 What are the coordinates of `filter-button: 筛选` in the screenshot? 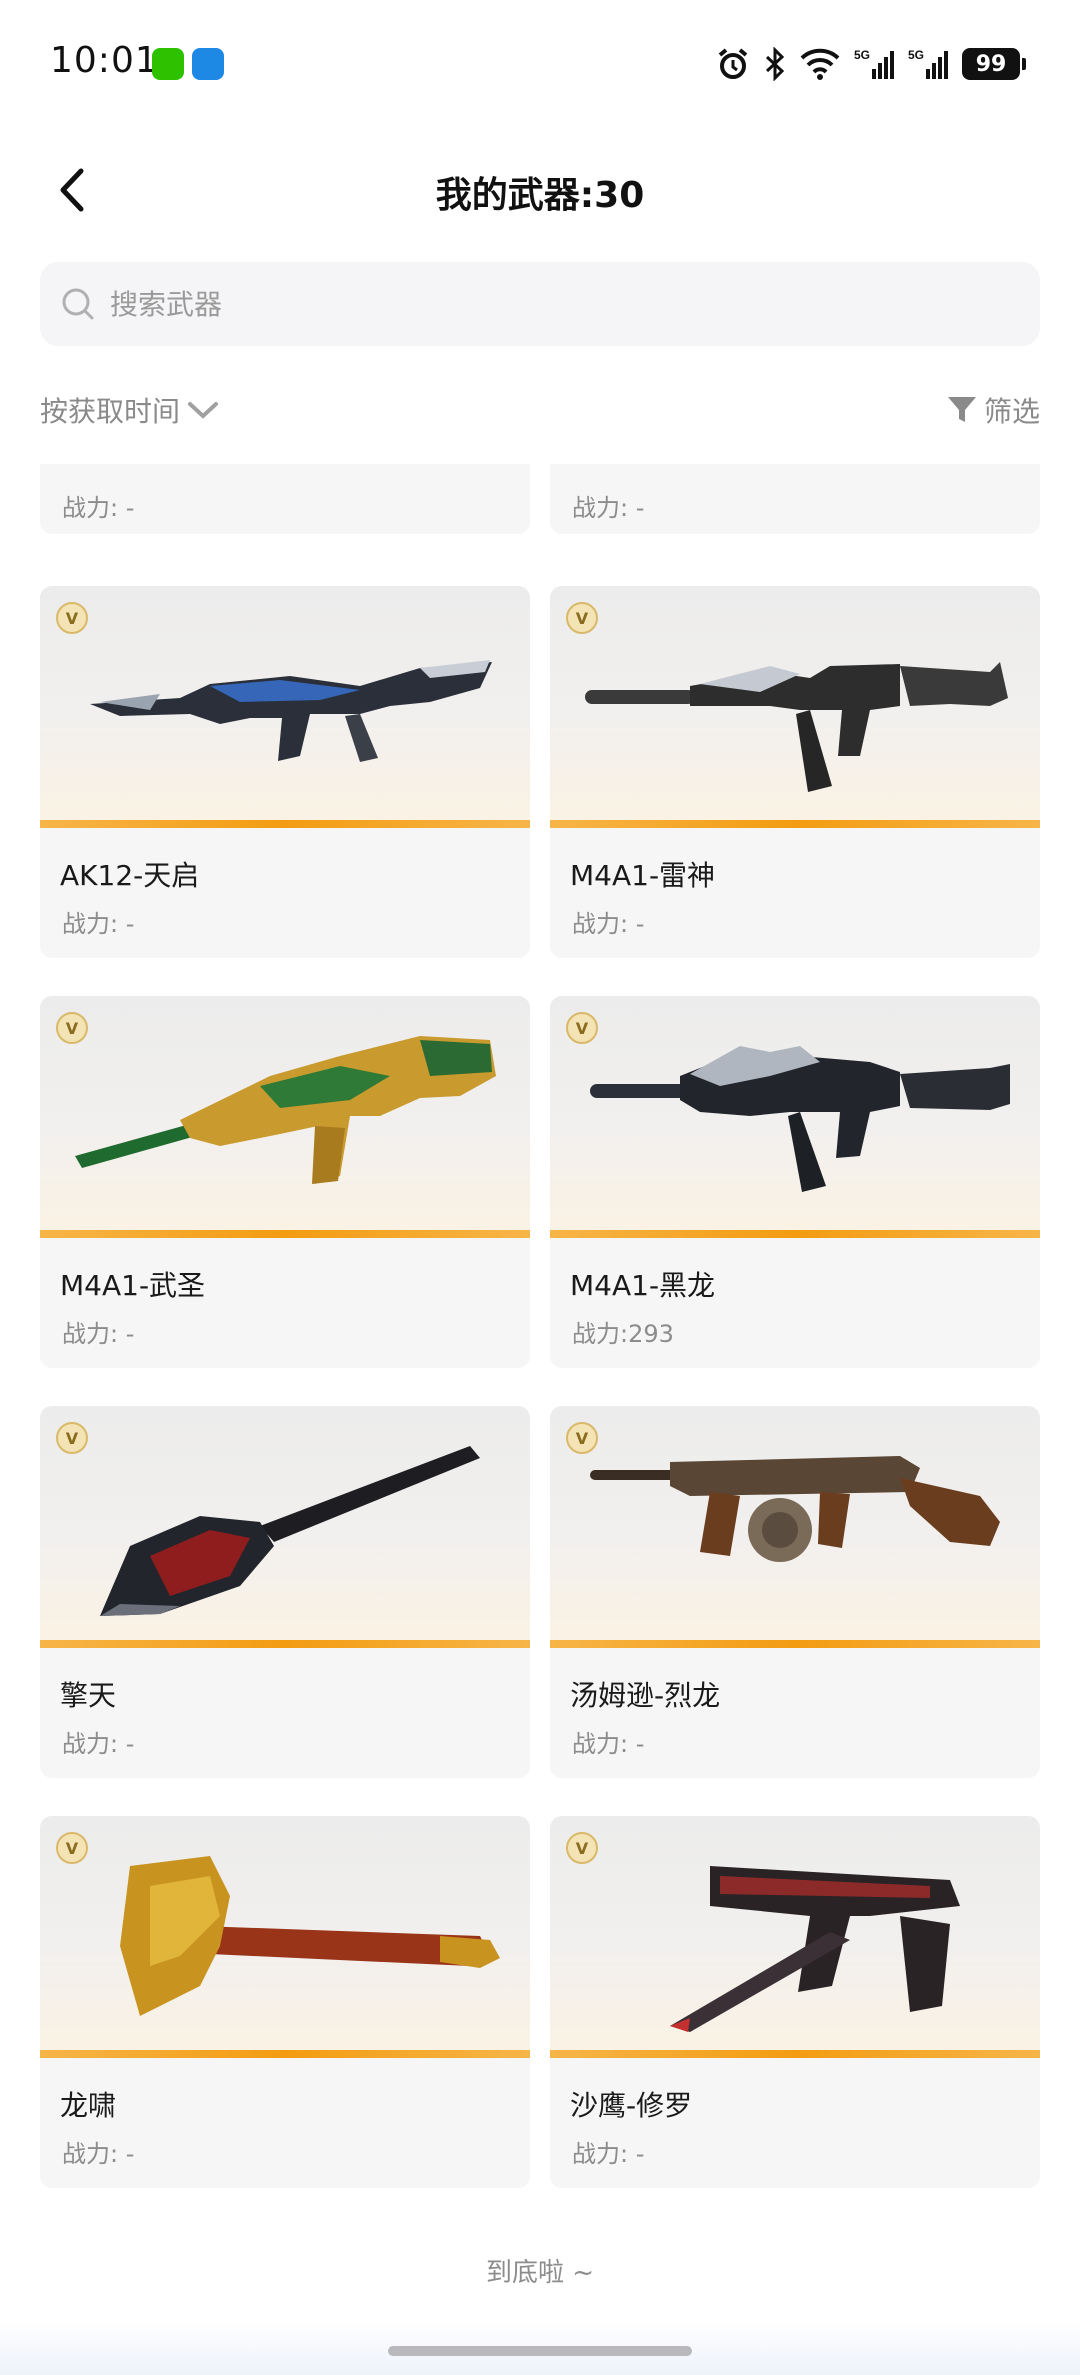 It's located at (993, 410).